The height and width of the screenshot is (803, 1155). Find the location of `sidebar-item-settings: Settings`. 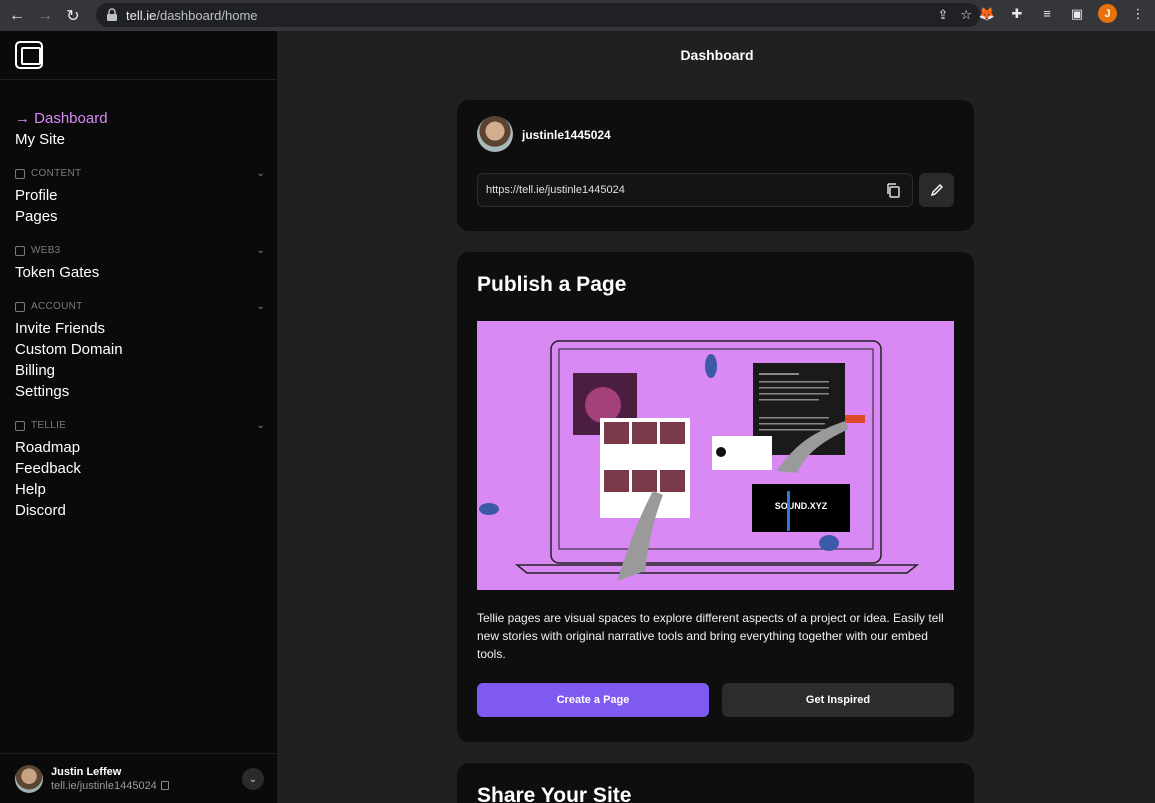

sidebar-item-settings: Settings is located at coordinates (146, 391).